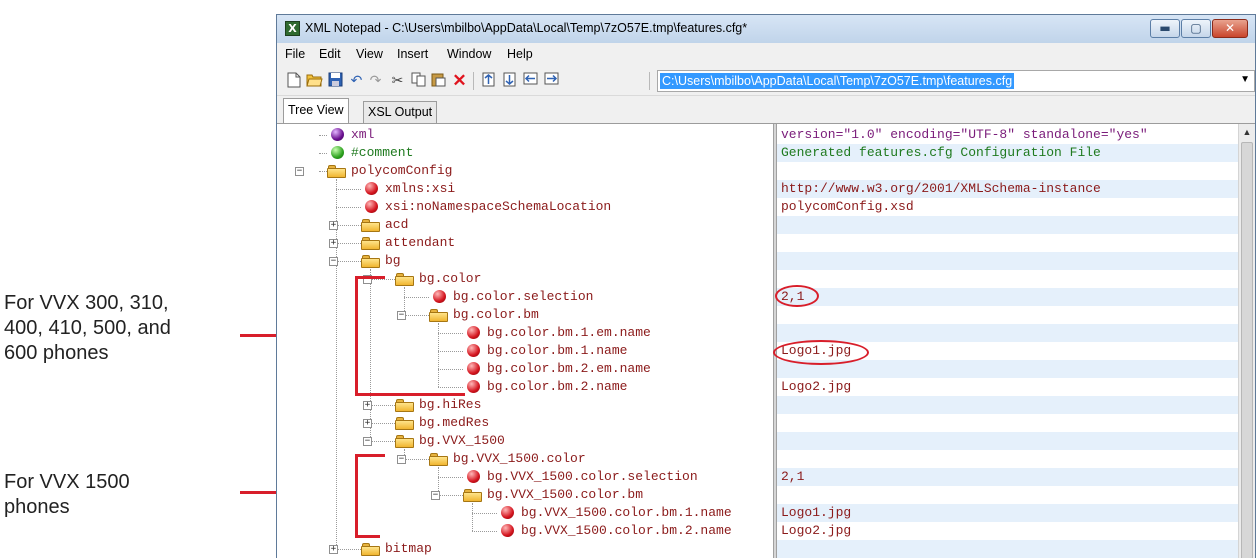 This screenshot has height=558, width=1256. What do you see at coordinates (375, 80) in the screenshot?
I see `redo-icon: ↷` at bounding box center [375, 80].